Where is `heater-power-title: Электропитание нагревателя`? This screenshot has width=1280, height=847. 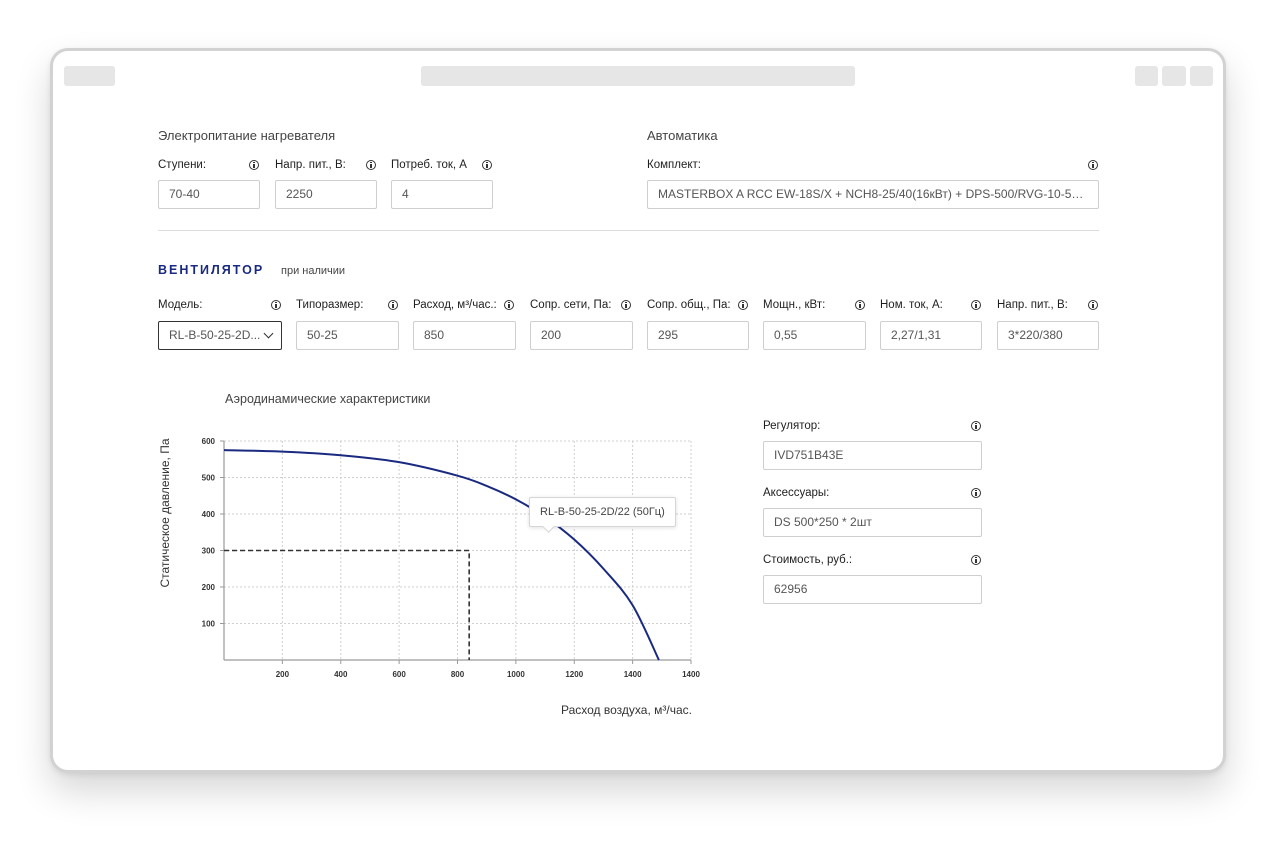
heater-power-title: Электропитание нагревателя is located at coordinates (247, 135).